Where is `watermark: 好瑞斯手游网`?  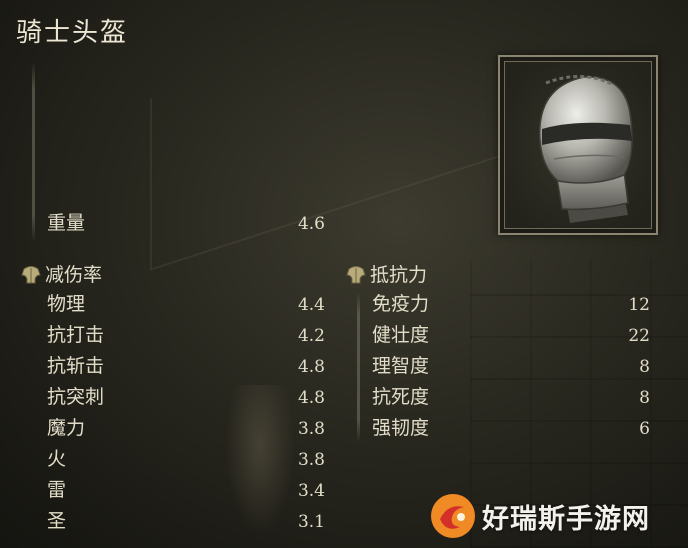
watermark: 好瑞斯手游网 is located at coordinates (540, 516).